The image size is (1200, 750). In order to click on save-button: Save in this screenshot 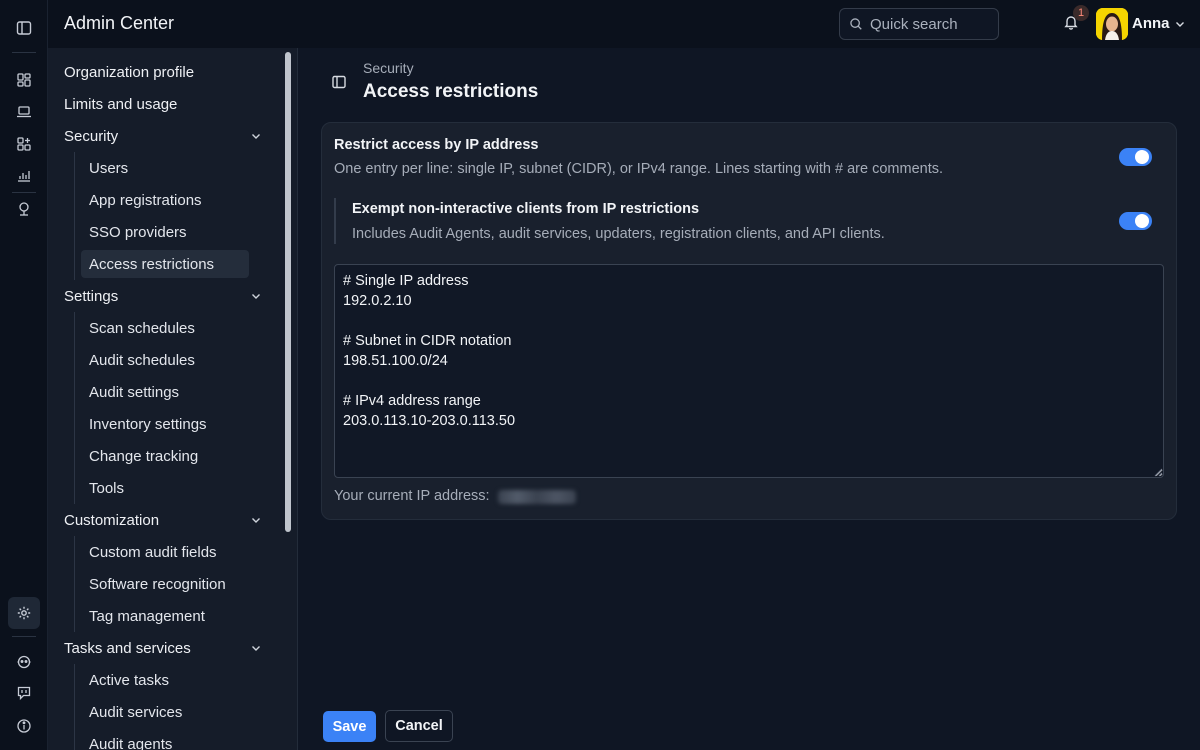, I will do `click(349, 726)`.